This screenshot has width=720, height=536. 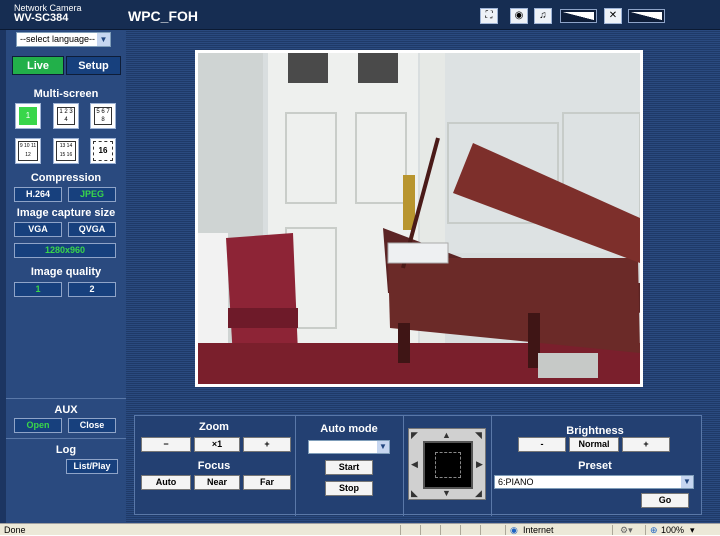 I want to click on multiscreen-16-label: 16, so click(x=103, y=151).